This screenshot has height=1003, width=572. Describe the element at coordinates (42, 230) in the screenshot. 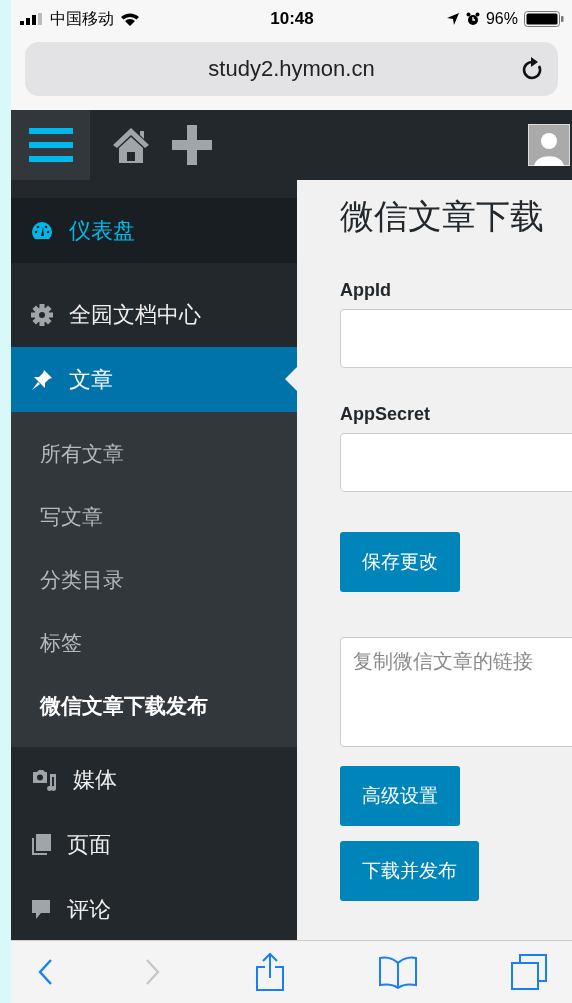

I see `dashboard-gauge-icon` at that location.